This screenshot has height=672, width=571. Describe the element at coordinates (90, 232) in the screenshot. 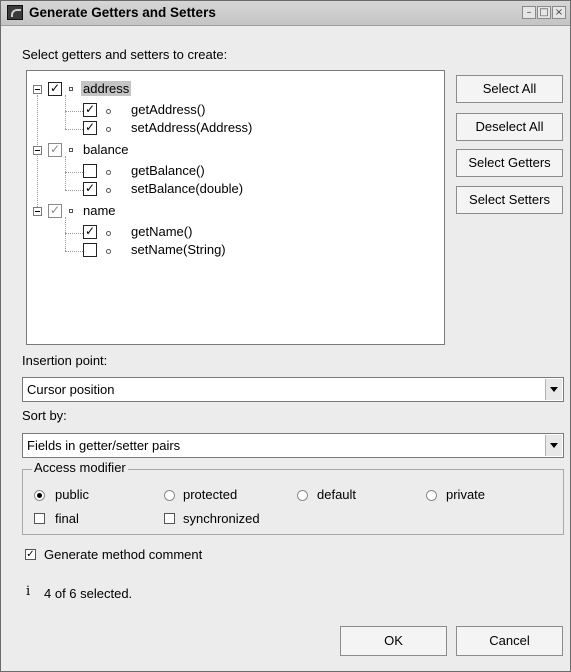

I see `getname-checkbox: ✓` at that location.